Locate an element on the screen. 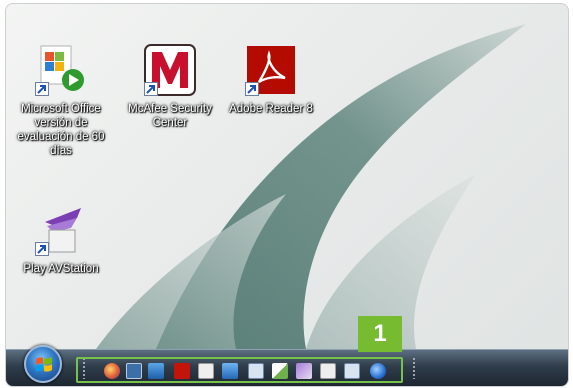 Image resolution: width=573 pixels, height=388 pixels. taskbar-grip is located at coordinates (414, 368).